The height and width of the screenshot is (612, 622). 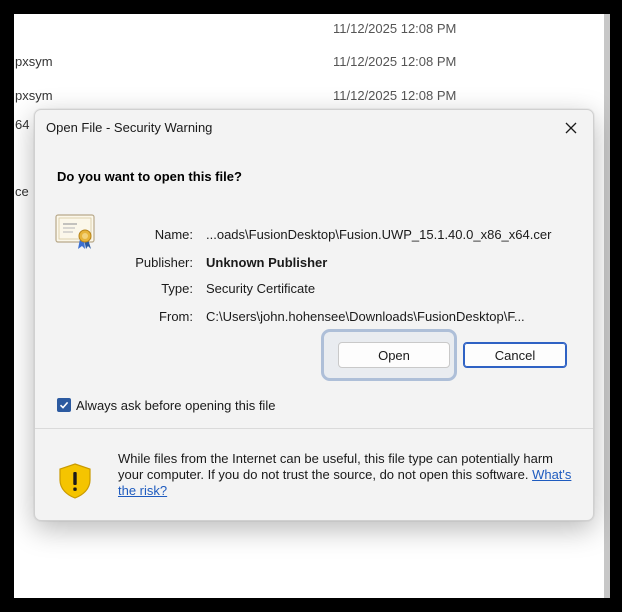 What do you see at coordinates (22, 124) in the screenshot?
I see `file-name-fragment: 64` at bounding box center [22, 124].